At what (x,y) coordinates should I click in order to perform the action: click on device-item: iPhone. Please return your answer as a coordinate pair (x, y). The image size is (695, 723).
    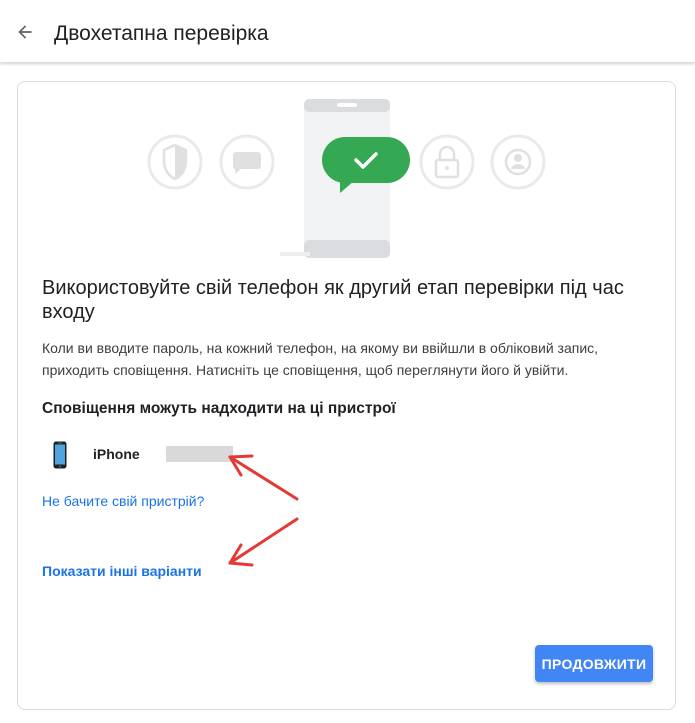
    Looking at the image, I should click on (192, 455).